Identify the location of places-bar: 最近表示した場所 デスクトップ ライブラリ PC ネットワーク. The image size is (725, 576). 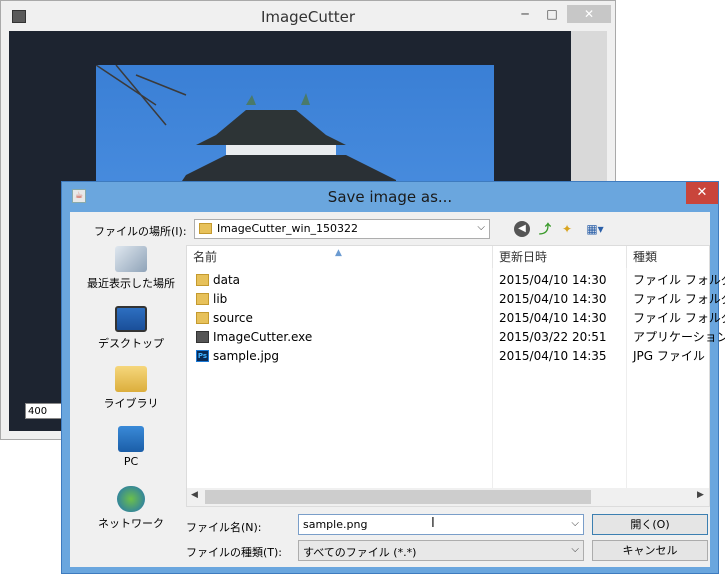
(131, 391).